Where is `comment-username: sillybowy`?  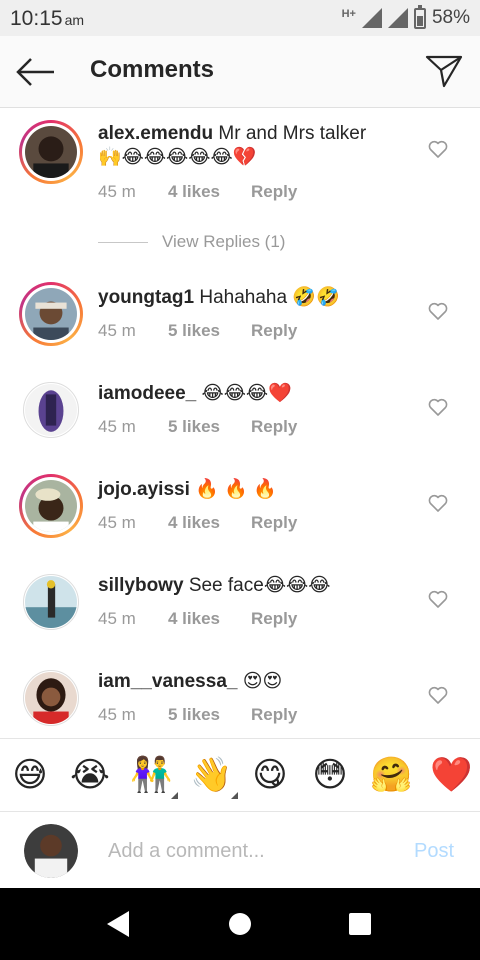 comment-username: sillybowy is located at coordinates (141, 585).